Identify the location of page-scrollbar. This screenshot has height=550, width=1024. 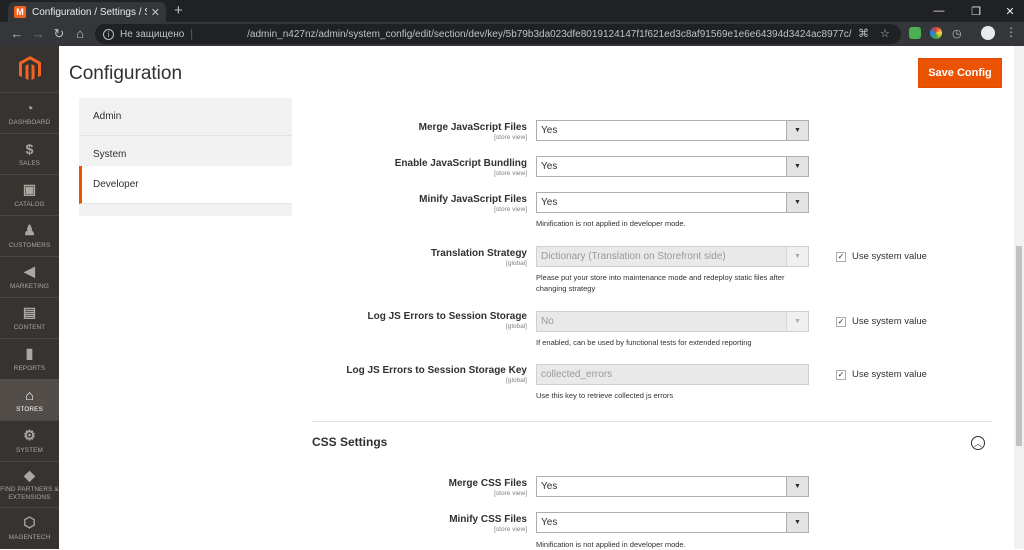
(1019, 297).